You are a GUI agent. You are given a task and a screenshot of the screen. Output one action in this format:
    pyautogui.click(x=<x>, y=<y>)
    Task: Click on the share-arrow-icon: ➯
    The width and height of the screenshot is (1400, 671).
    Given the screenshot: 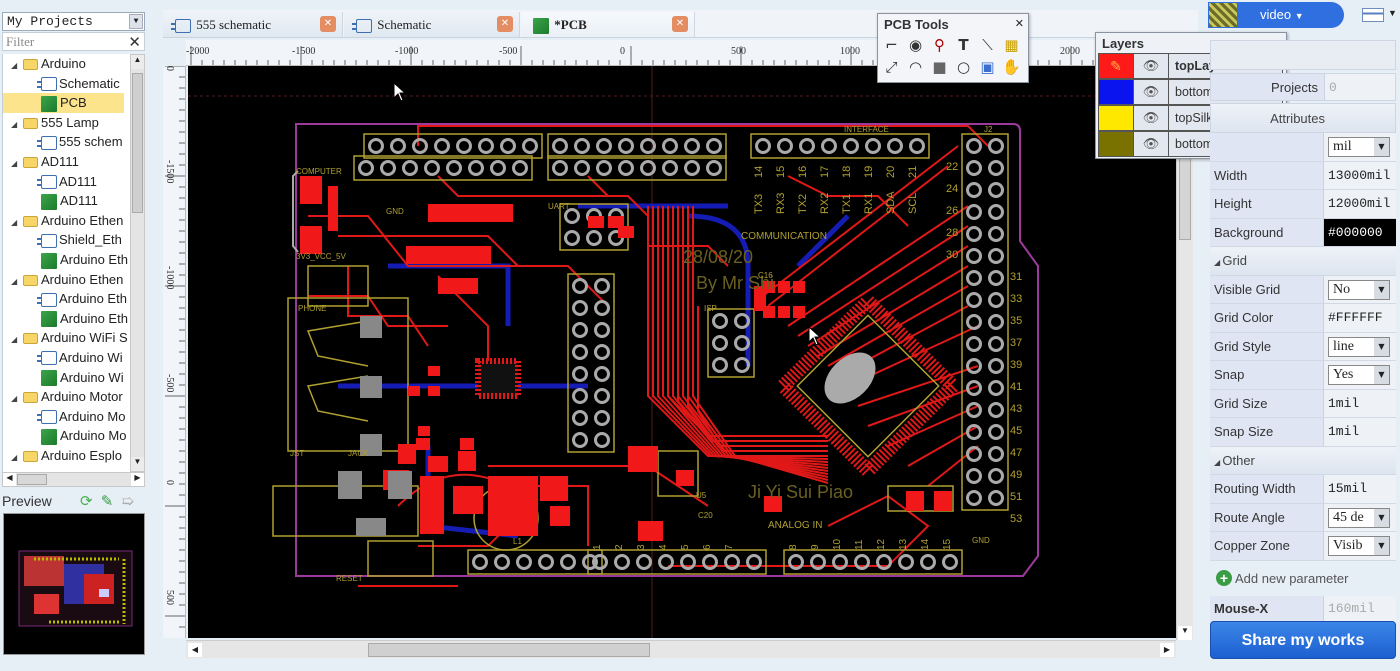 What is the action you would take?
    pyautogui.click(x=128, y=501)
    